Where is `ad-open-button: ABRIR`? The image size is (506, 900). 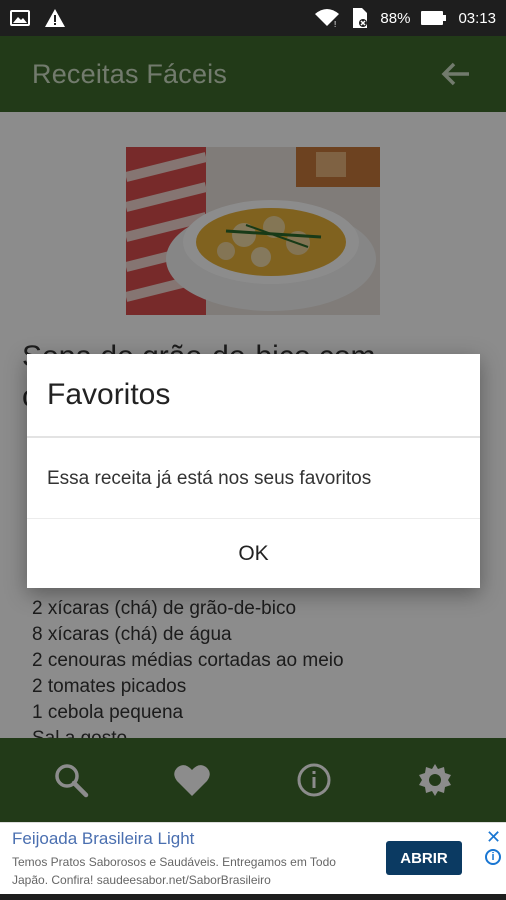
ad-open-button: ABRIR is located at coordinates (424, 858).